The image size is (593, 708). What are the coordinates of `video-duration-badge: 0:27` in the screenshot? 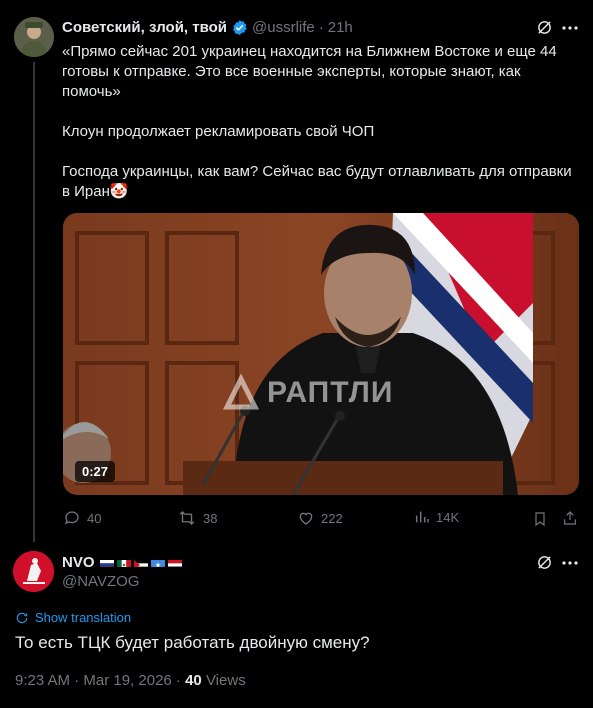 It's located at (95, 471).